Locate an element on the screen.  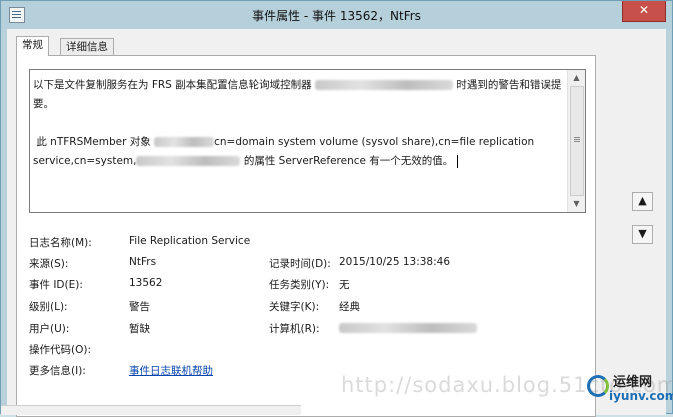
site-logo: 运维网 iyunv.com is located at coordinates (626, 389).